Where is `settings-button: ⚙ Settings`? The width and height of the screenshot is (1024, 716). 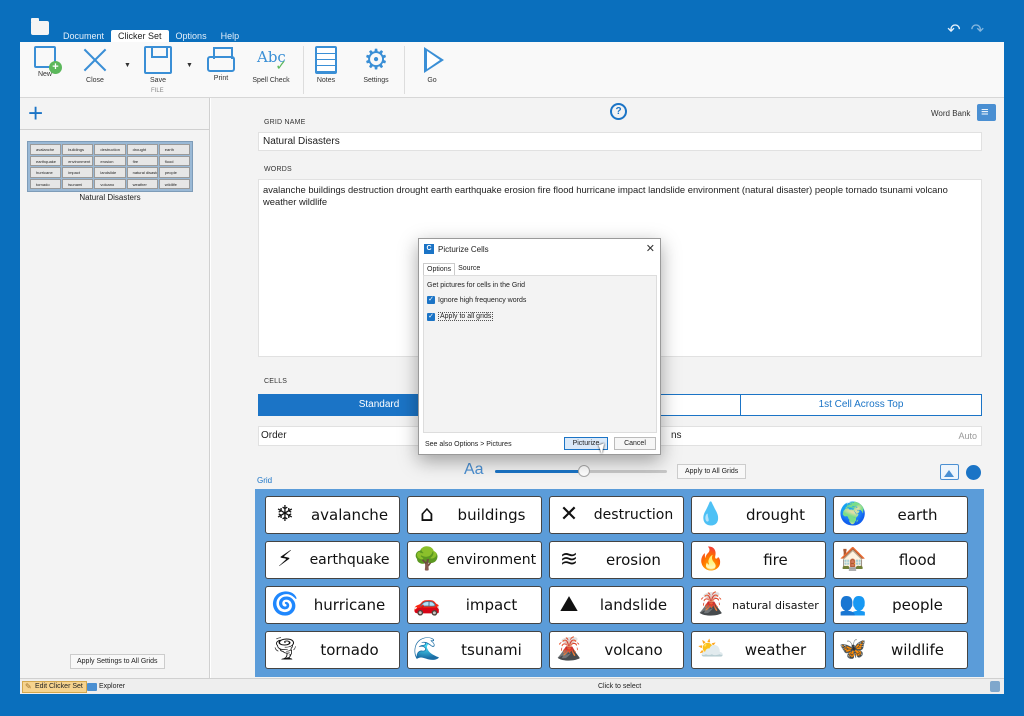
settings-button: ⚙ Settings is located at coordinates (376, 64).